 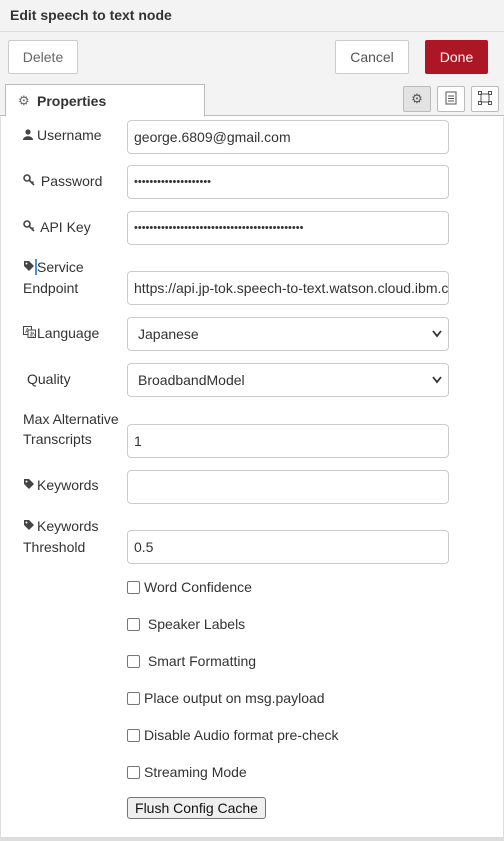 I want to click on payload-output-checkbox: Place output on msg.payload, so click(x=226, y=698).